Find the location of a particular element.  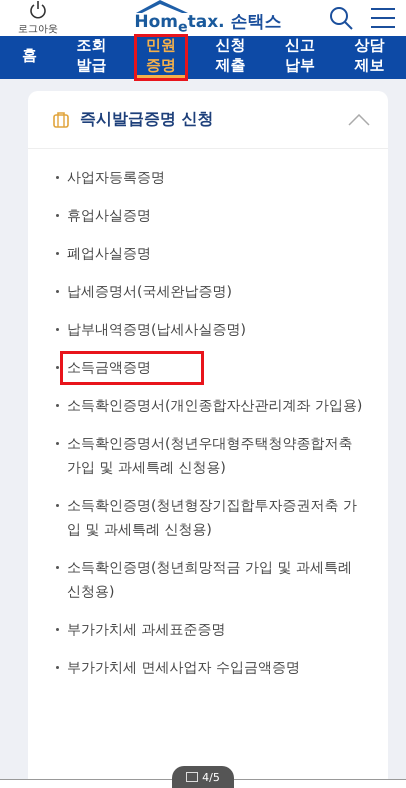

certificate-link: 부가가치세 면세사업자 수입금액증명 is located at coordinates (183, 668).